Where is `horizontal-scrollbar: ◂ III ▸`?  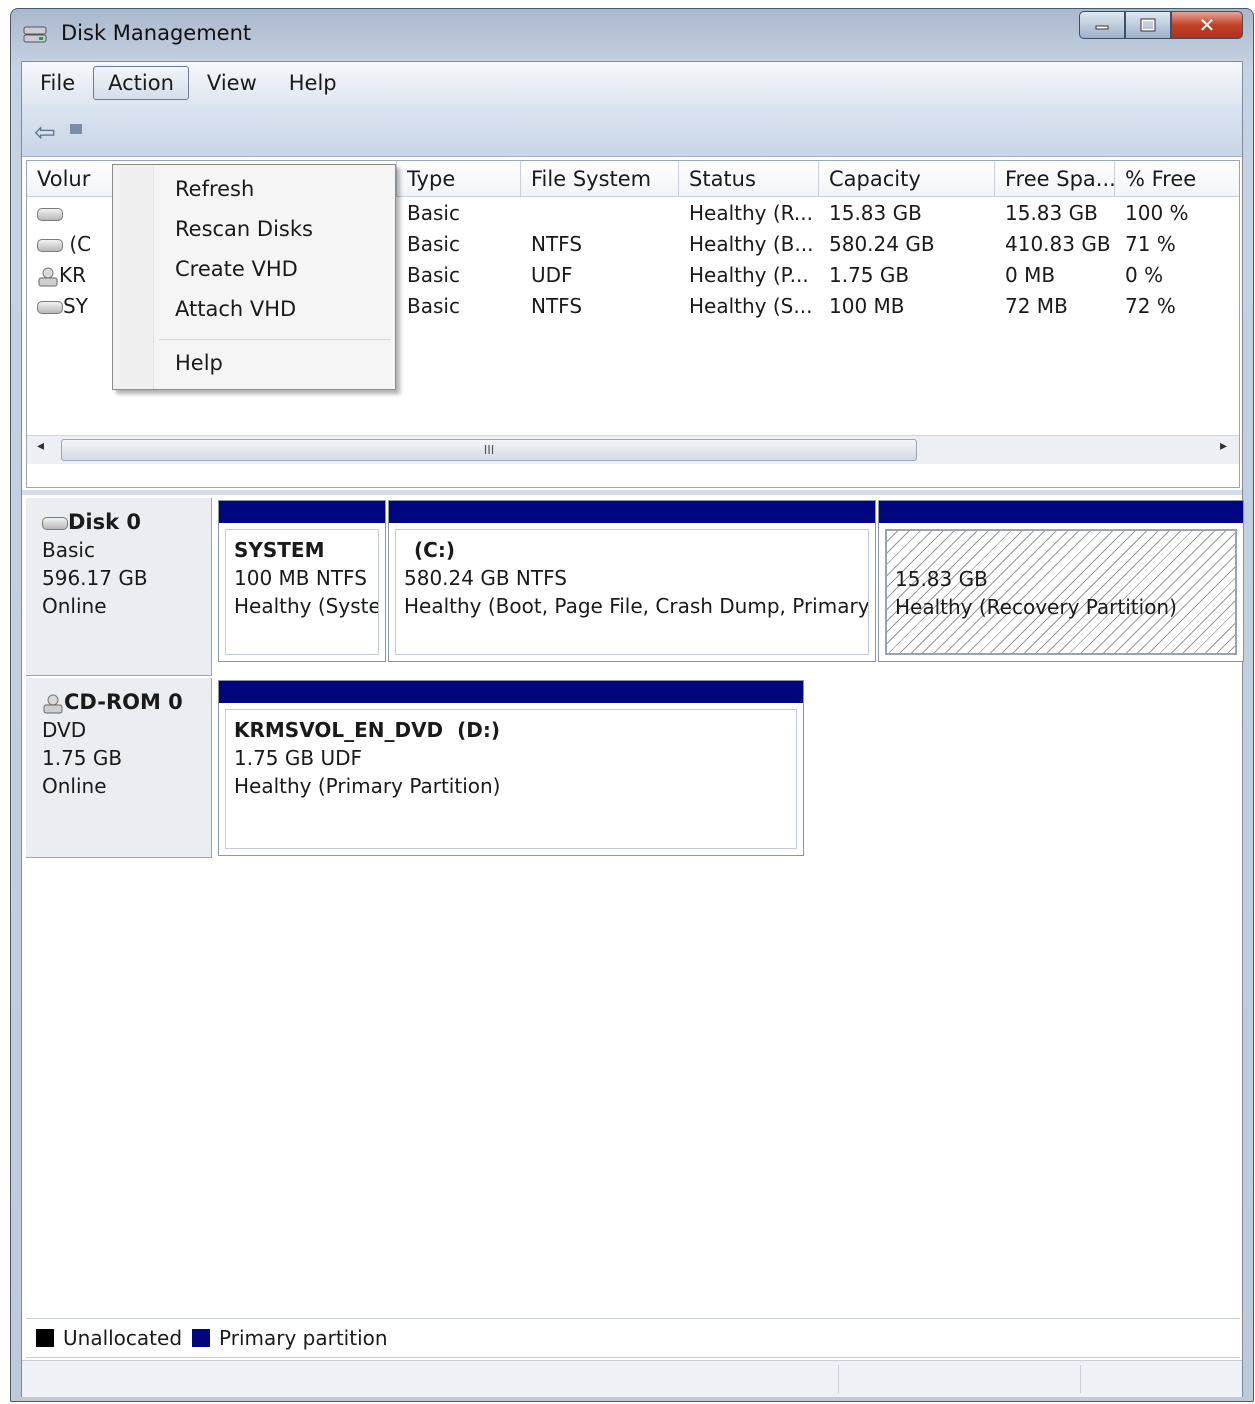 horizontal-scrollbar: ◂ III ▸ is located at coordinates (633, 449).